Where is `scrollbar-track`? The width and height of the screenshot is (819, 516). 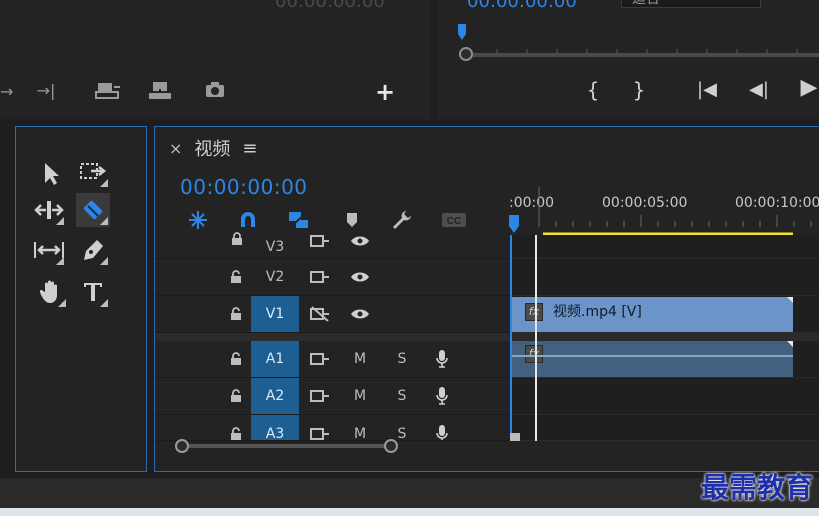 scrollbar-track is located at coordinates (286, 446).